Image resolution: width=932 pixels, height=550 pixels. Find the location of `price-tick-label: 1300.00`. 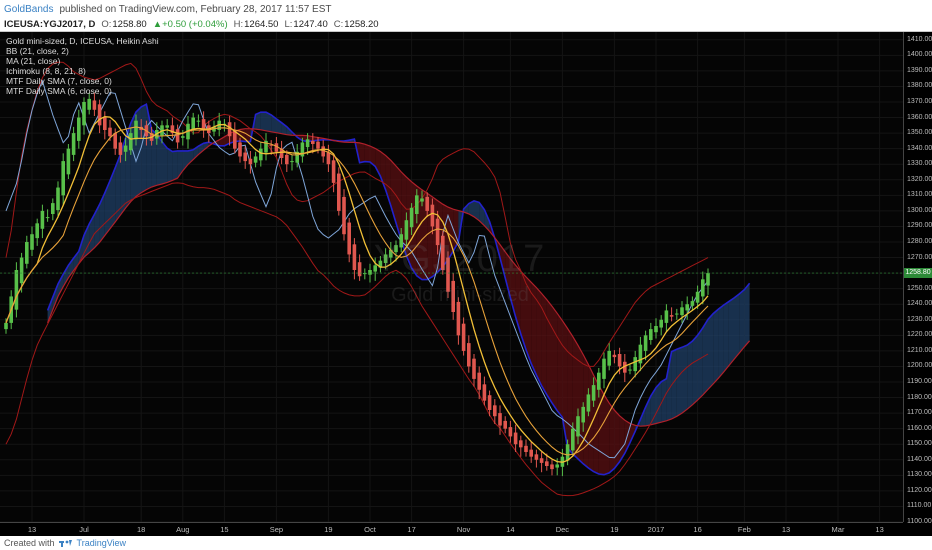

price-tick-label: 1300.00 is located at coordinates (919, 210).